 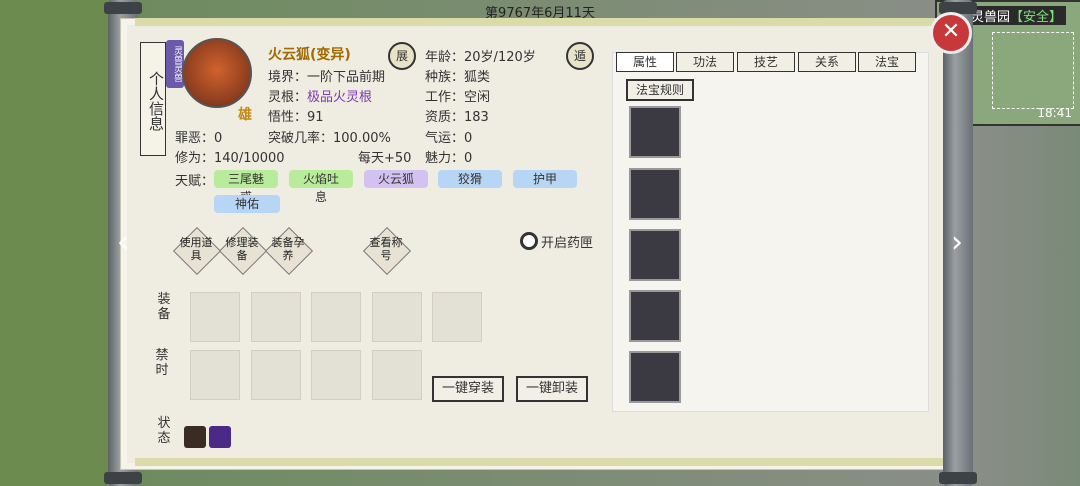 I want to click on equip-label: 装备, so click(x=164, y=307).